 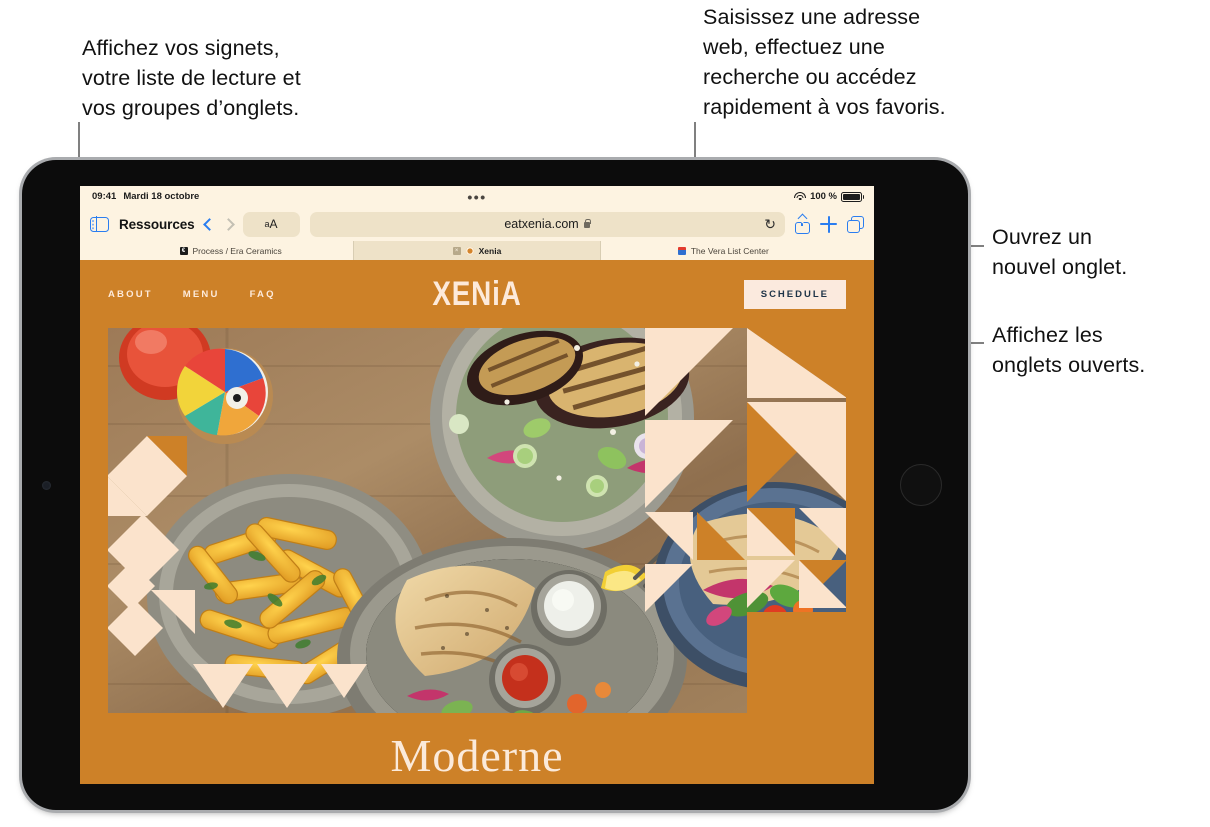 I want to click on back-button, so click(x=209, y=224).